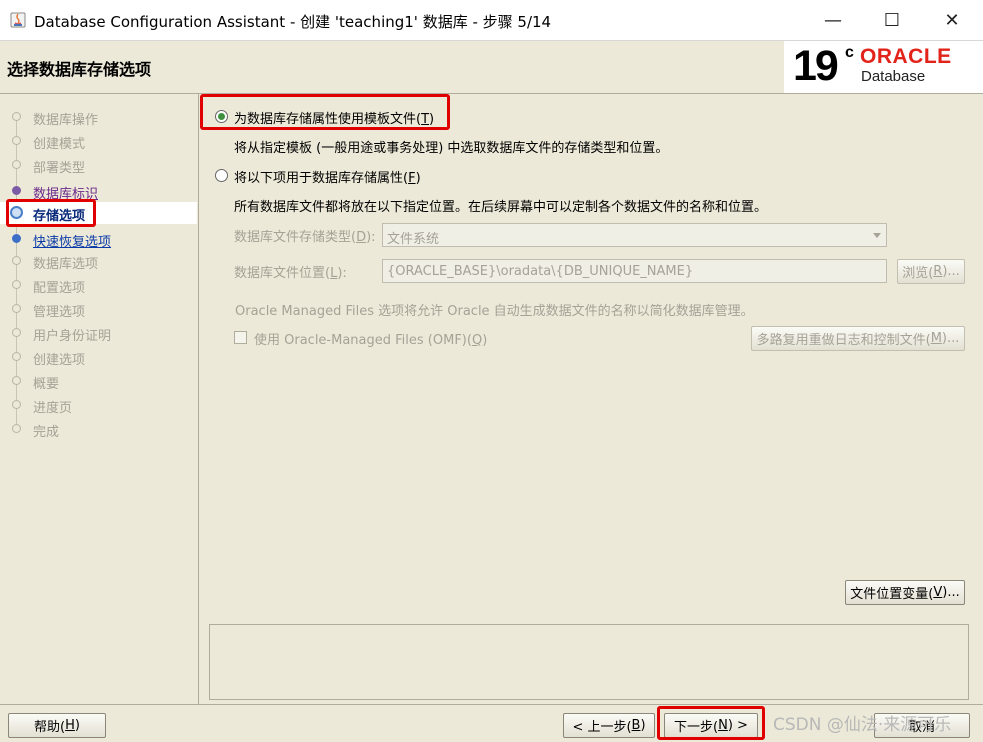 The image size is (983, 742). What do you see at coordinates (98, 141) in the screenshot?
I see `step-item: 创建模式` at bounding box center [98, 141].